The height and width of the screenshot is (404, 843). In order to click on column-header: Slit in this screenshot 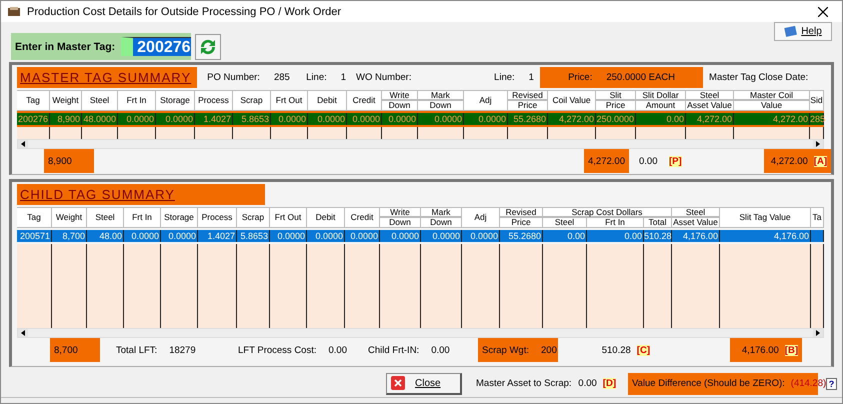, I will do `click(616, 95)`.